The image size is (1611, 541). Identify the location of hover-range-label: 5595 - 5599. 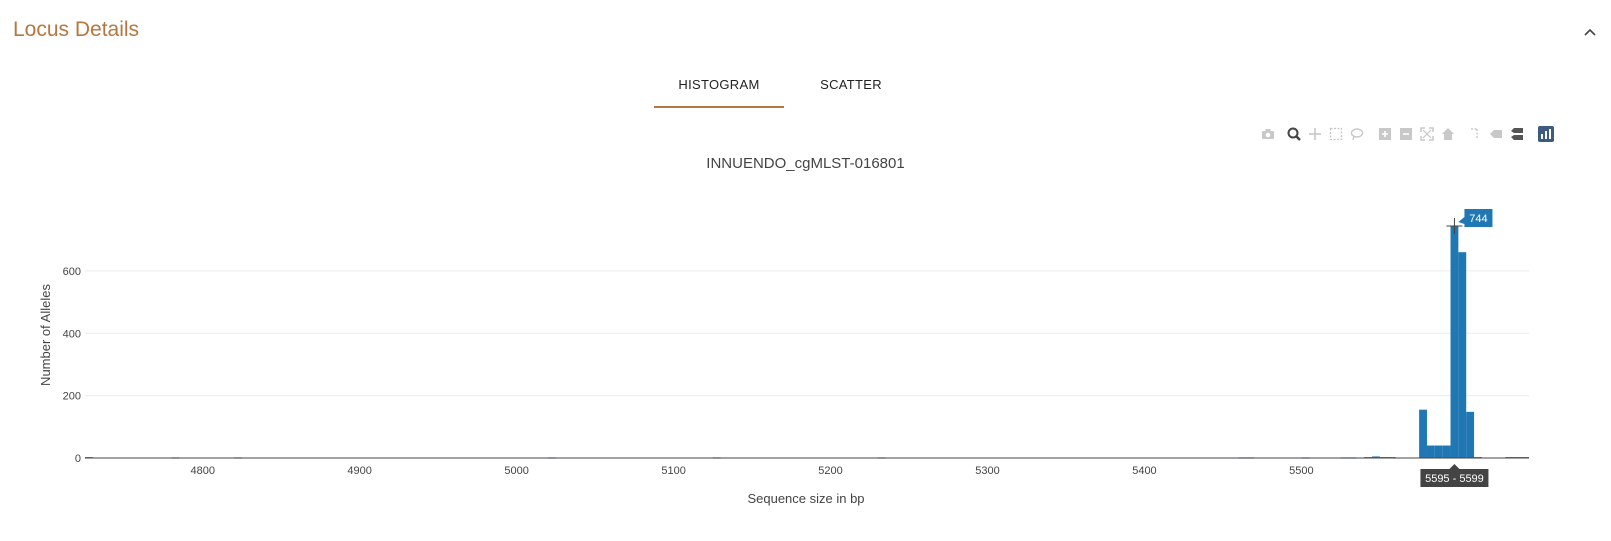
(1454, 479).